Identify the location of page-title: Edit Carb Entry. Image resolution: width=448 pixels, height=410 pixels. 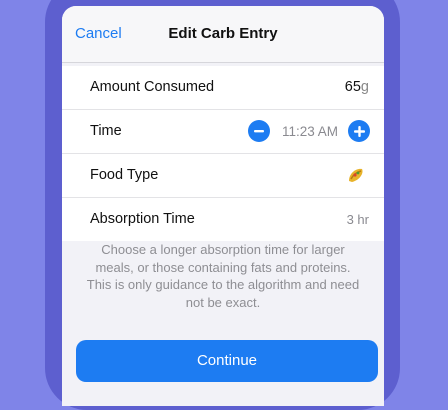
(223, 33).